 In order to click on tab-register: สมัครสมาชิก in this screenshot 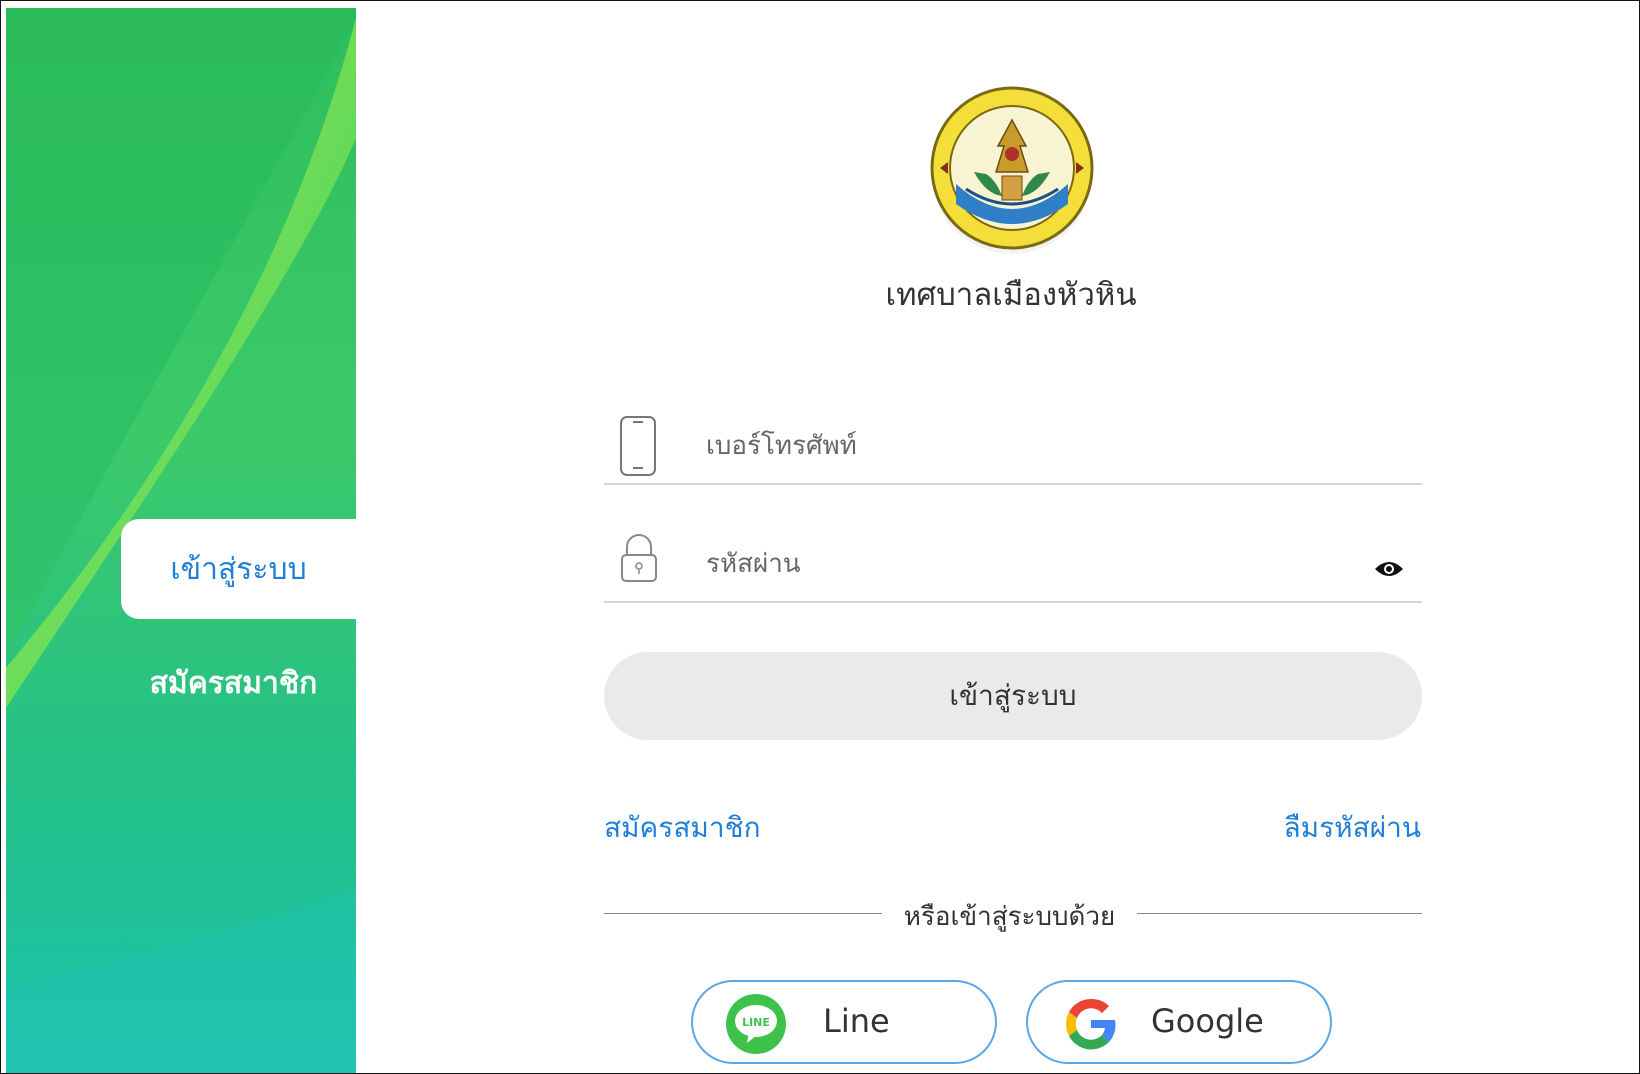, I will do `click(233, 683)`.